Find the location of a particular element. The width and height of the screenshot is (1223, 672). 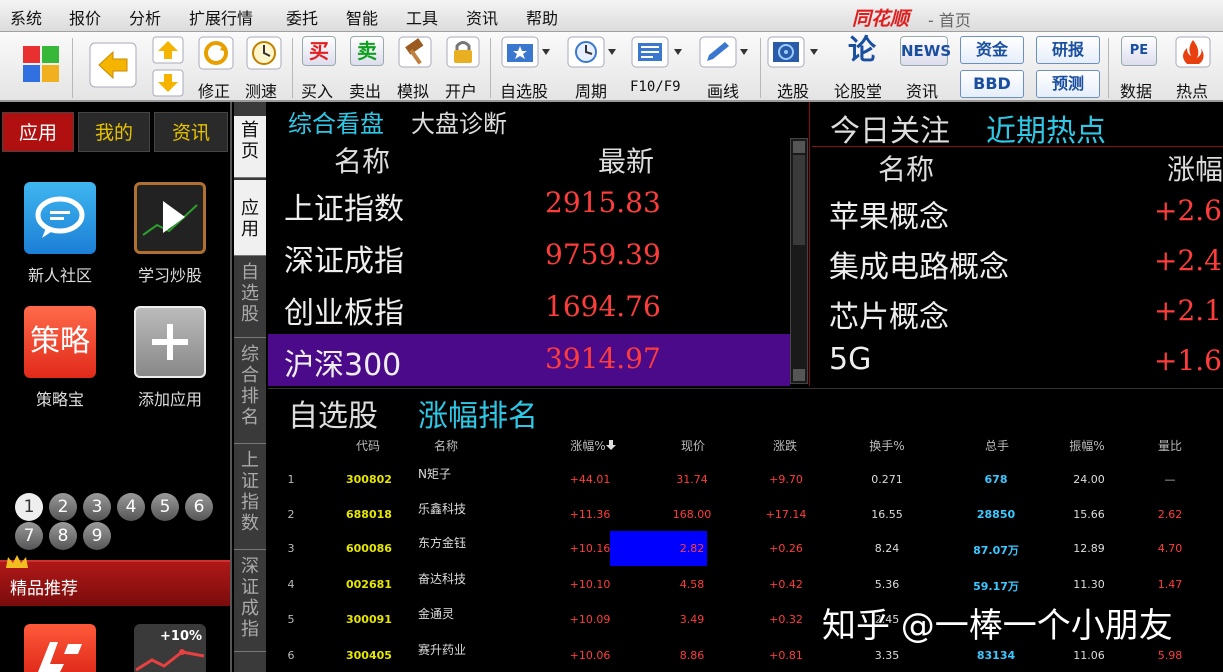

tab-news: 资讯 is located at coordinates (191, 132).